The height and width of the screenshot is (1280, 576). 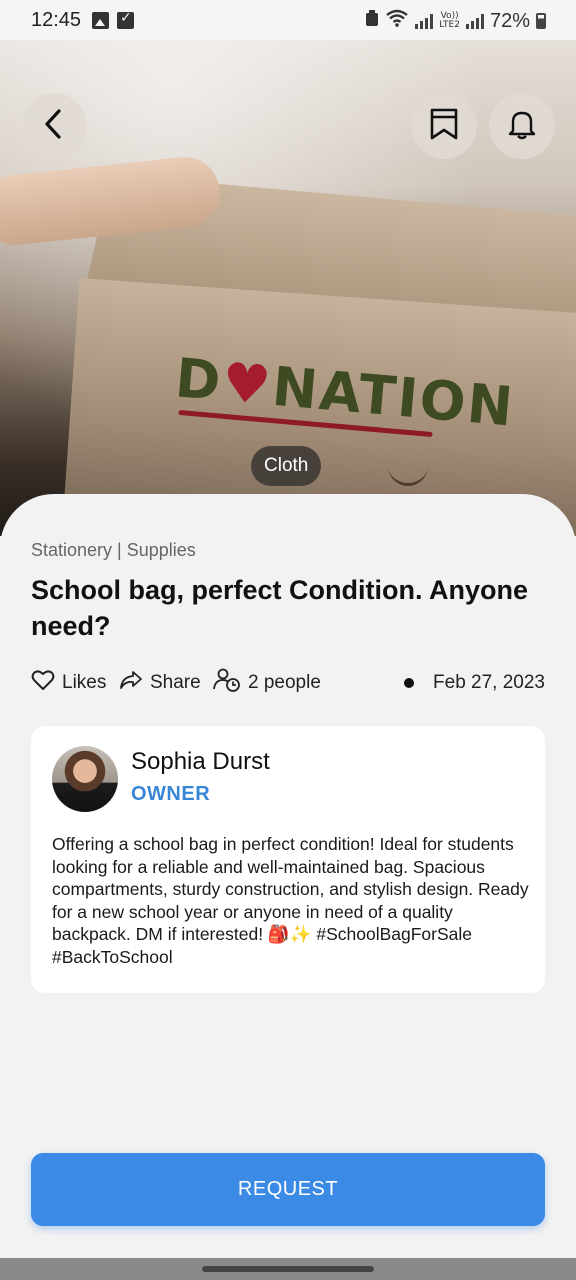 I want to click on post-meta-row: Likes Share 2 people Feb 27, 2023, so click(x=288, y=683).